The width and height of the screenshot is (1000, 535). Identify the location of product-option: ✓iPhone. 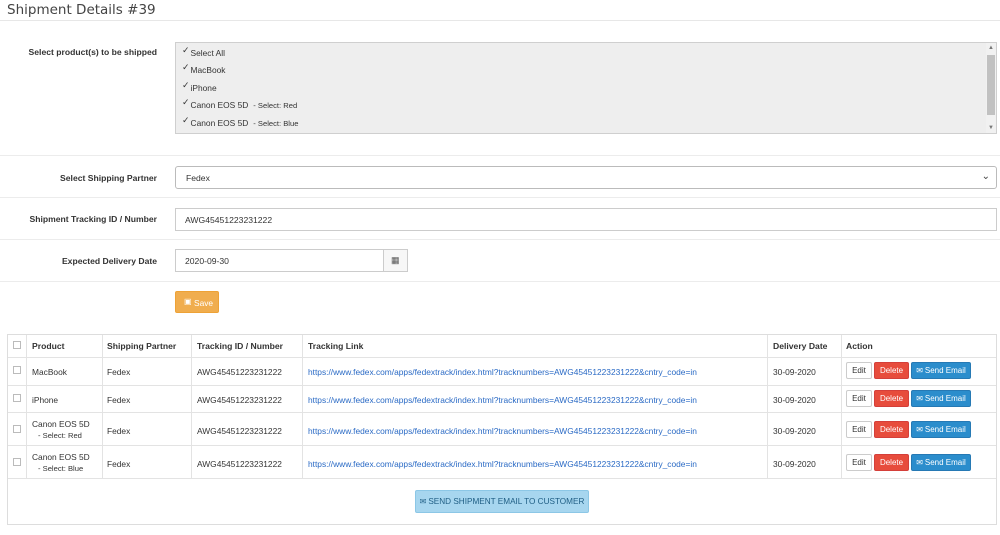
(199, 87).